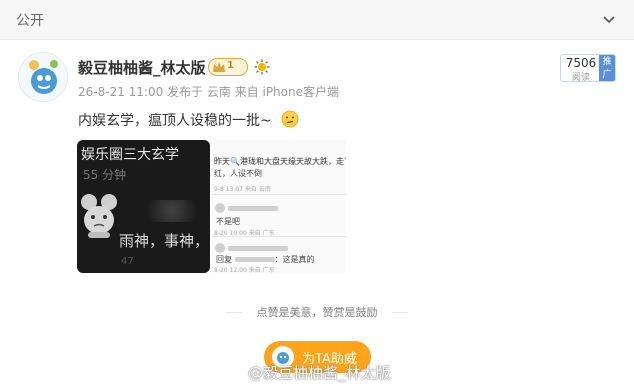 This screenshot has width=634, height=391. I want to click on blurred-area, so click(172, 211).